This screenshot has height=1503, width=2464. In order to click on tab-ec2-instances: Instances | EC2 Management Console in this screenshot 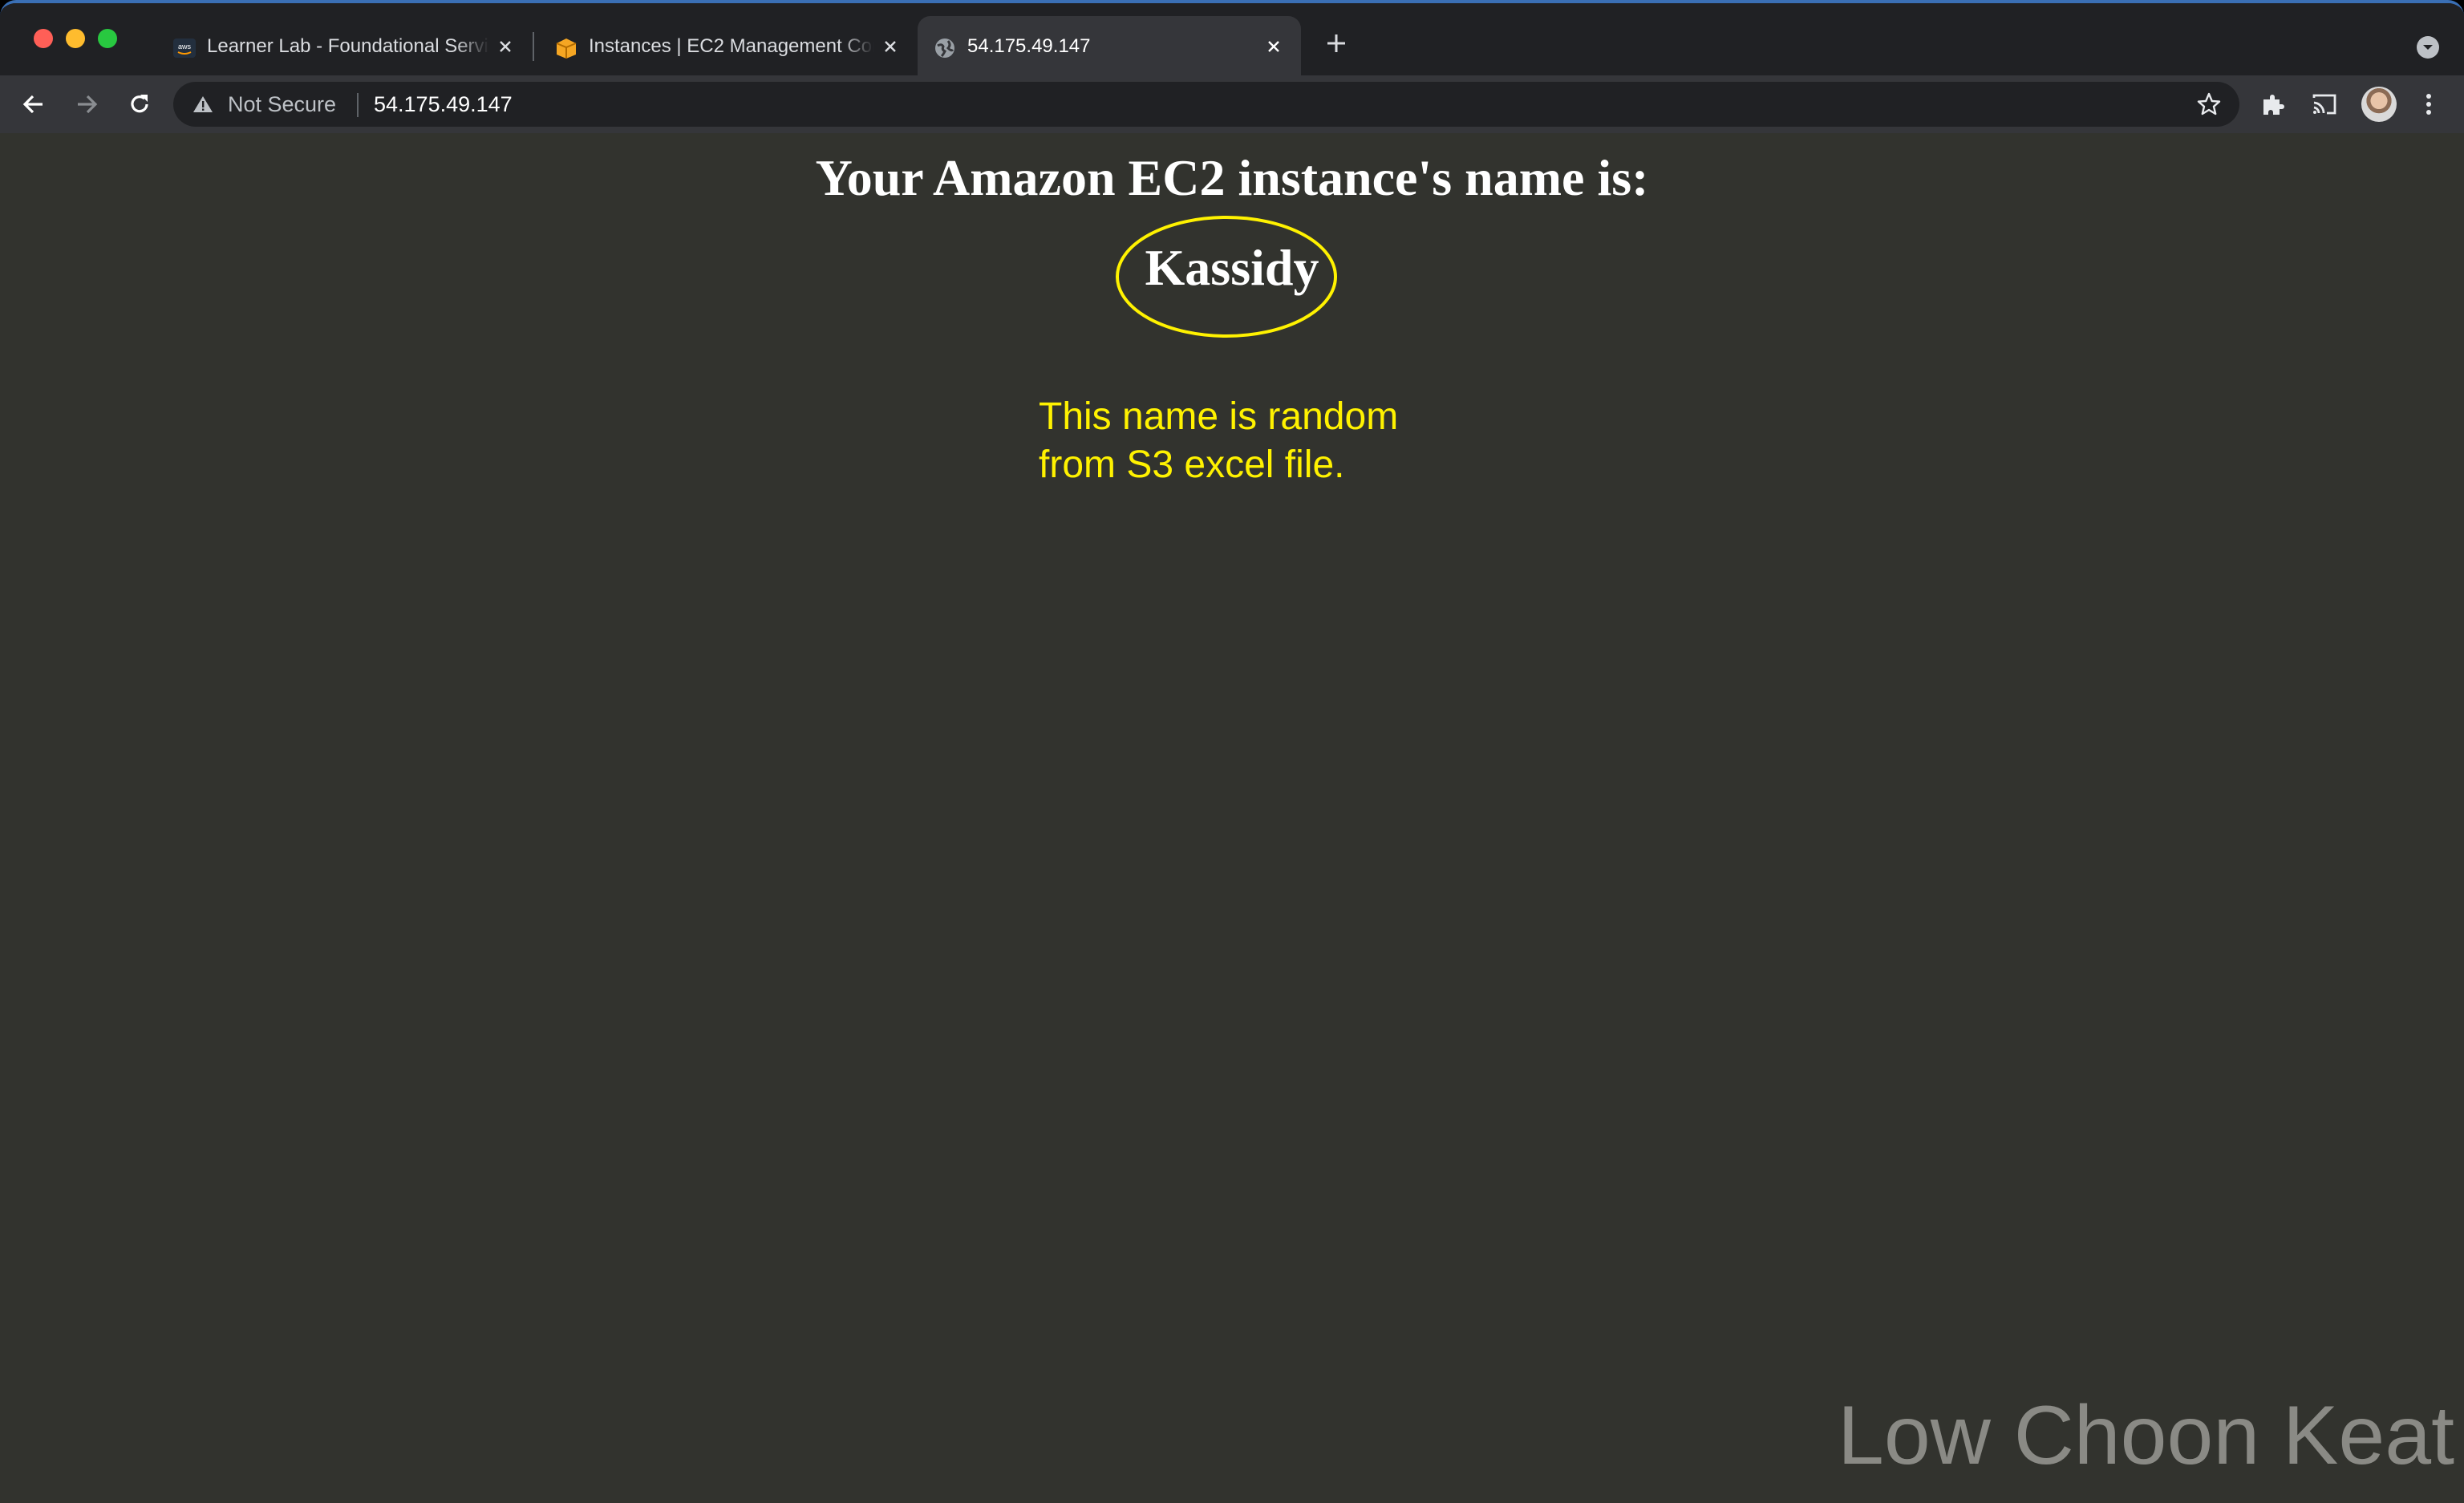, I will do `click(726, 45)`.